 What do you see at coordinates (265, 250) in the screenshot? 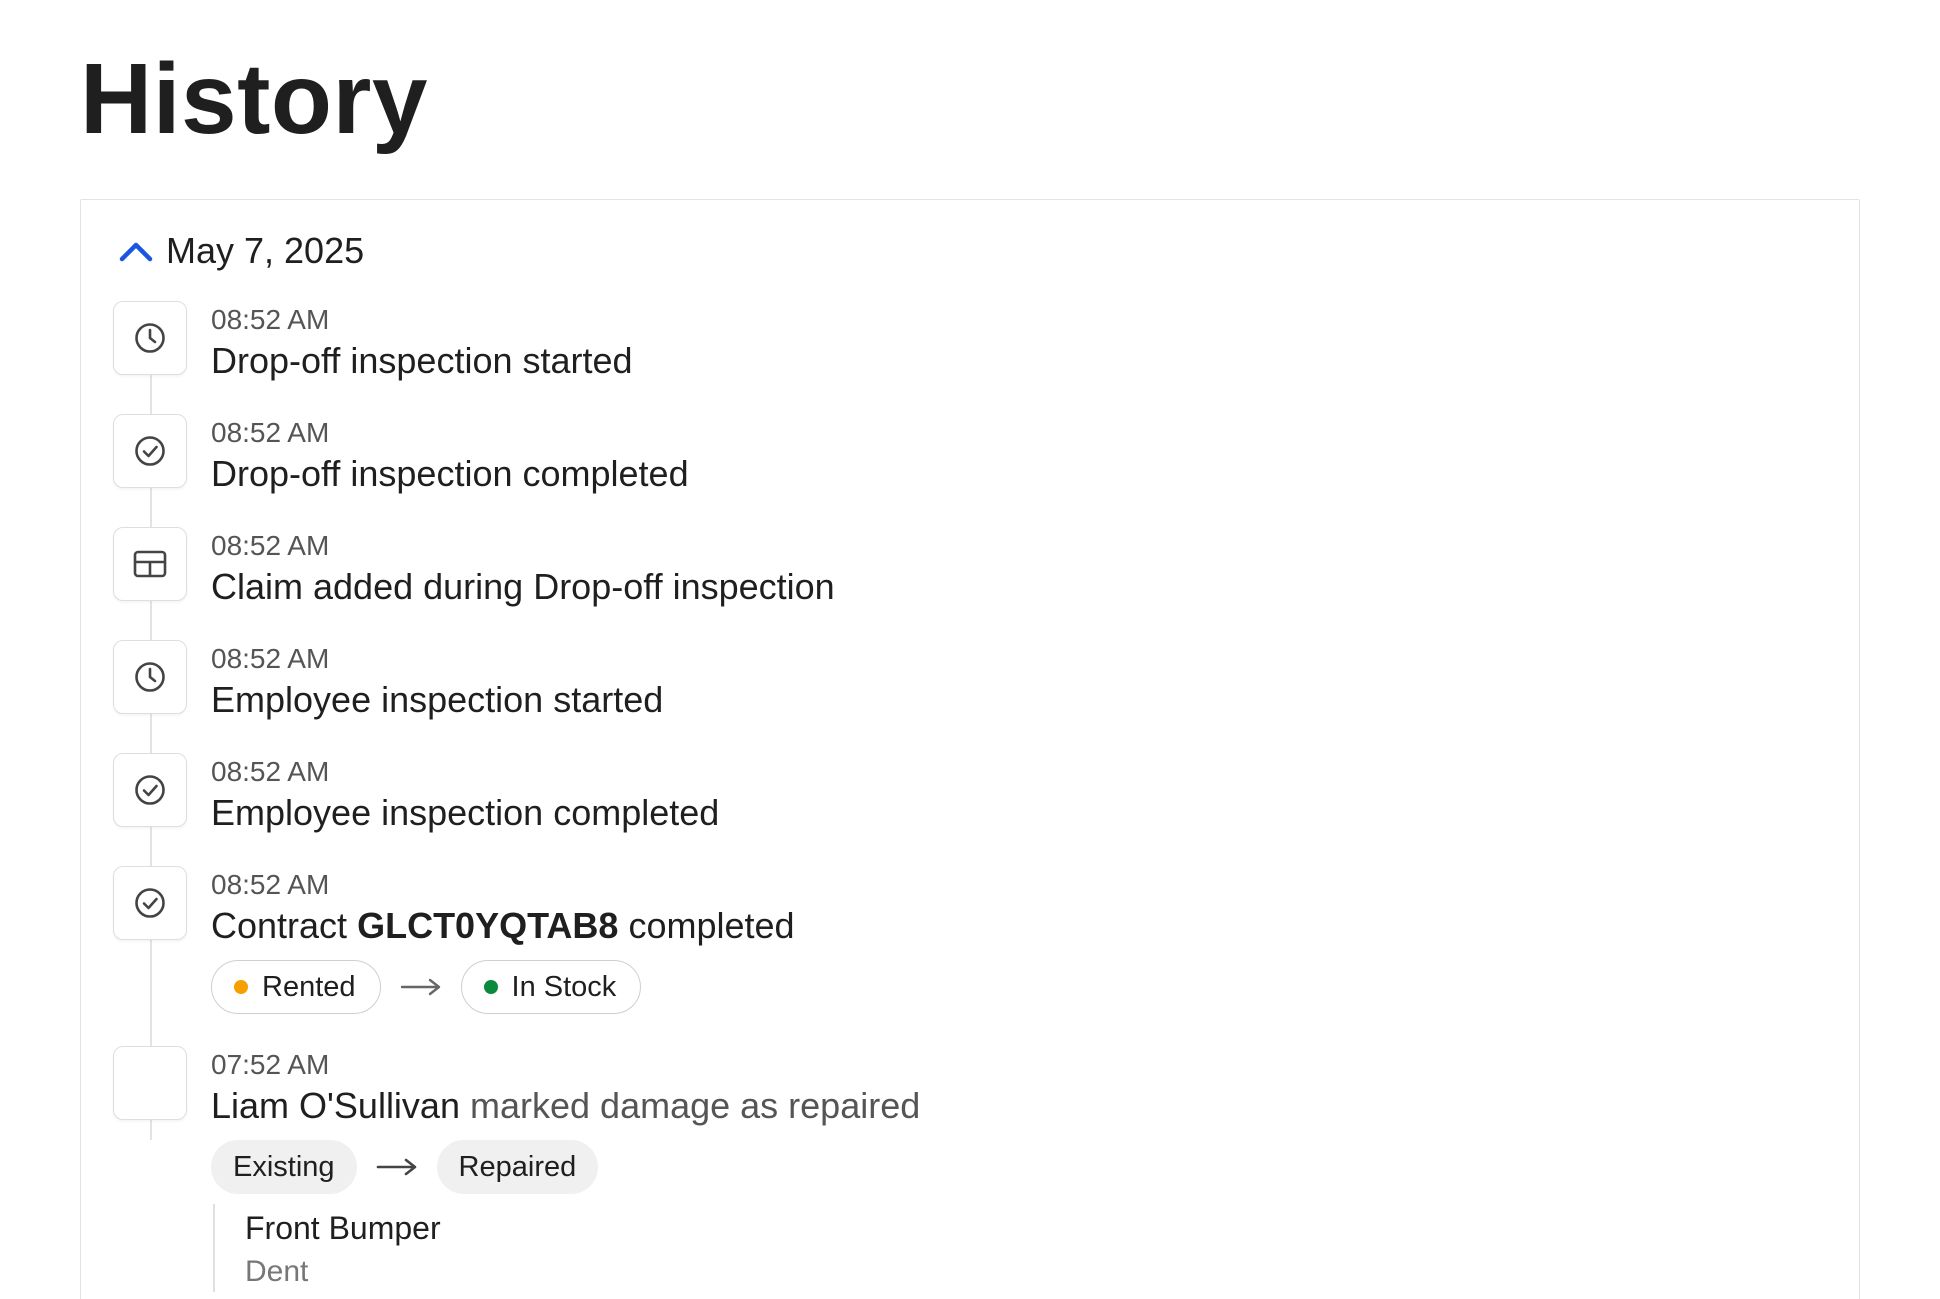
I see `date-group-label: May 7, 2025` at bounding box center [265, 250].